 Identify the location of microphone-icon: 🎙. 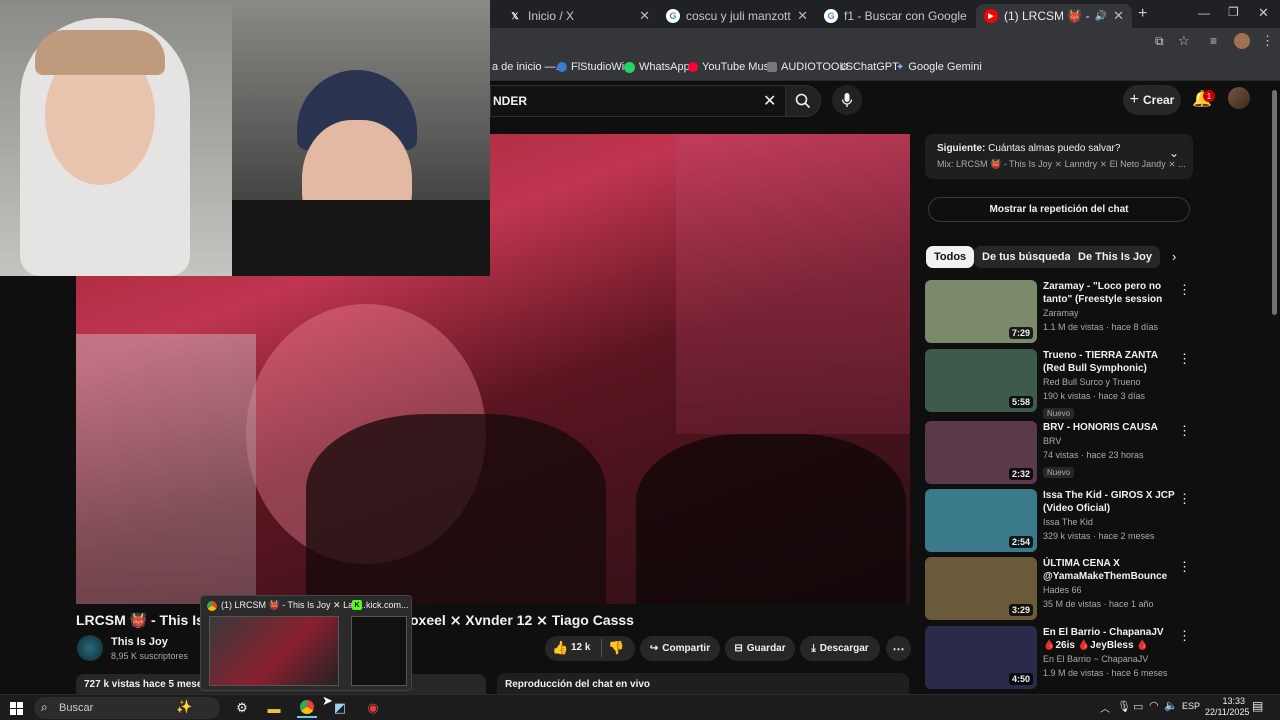
(1124, 706).